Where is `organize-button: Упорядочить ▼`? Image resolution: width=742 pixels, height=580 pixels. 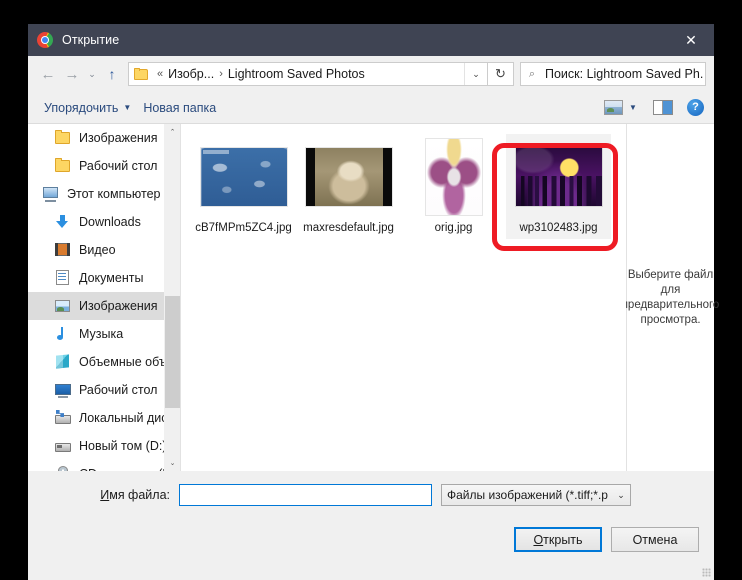
organize-button: Упорядочить ▼ is located at coordinates (87, 108).